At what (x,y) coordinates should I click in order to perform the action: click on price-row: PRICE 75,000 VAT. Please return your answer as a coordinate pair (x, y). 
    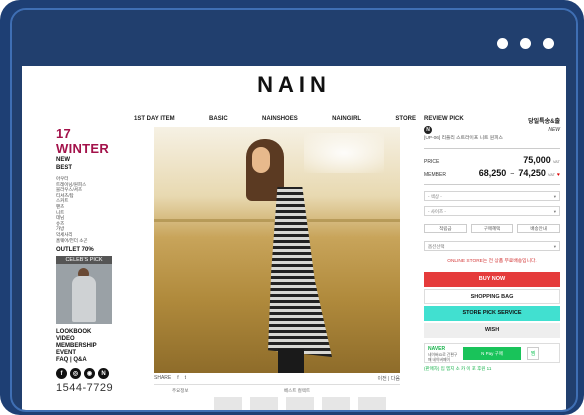
    Looking at the image, I should click on (492, 160).